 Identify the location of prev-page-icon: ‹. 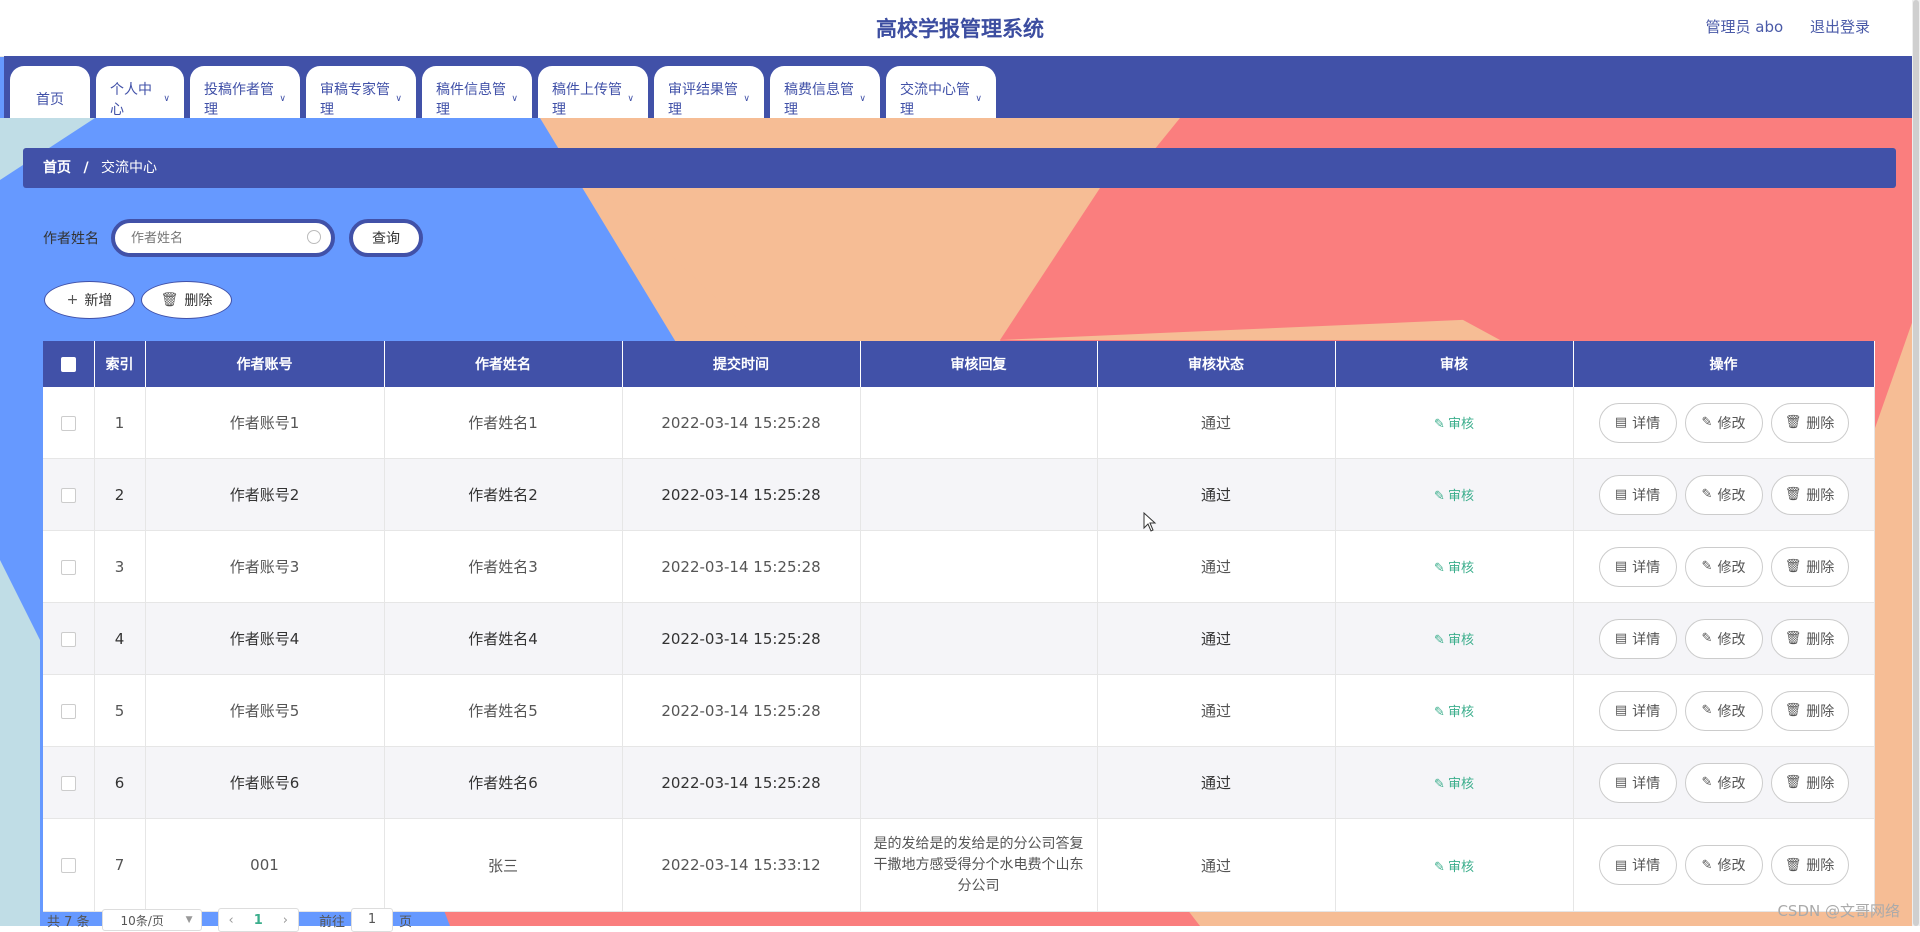
(231, 920).